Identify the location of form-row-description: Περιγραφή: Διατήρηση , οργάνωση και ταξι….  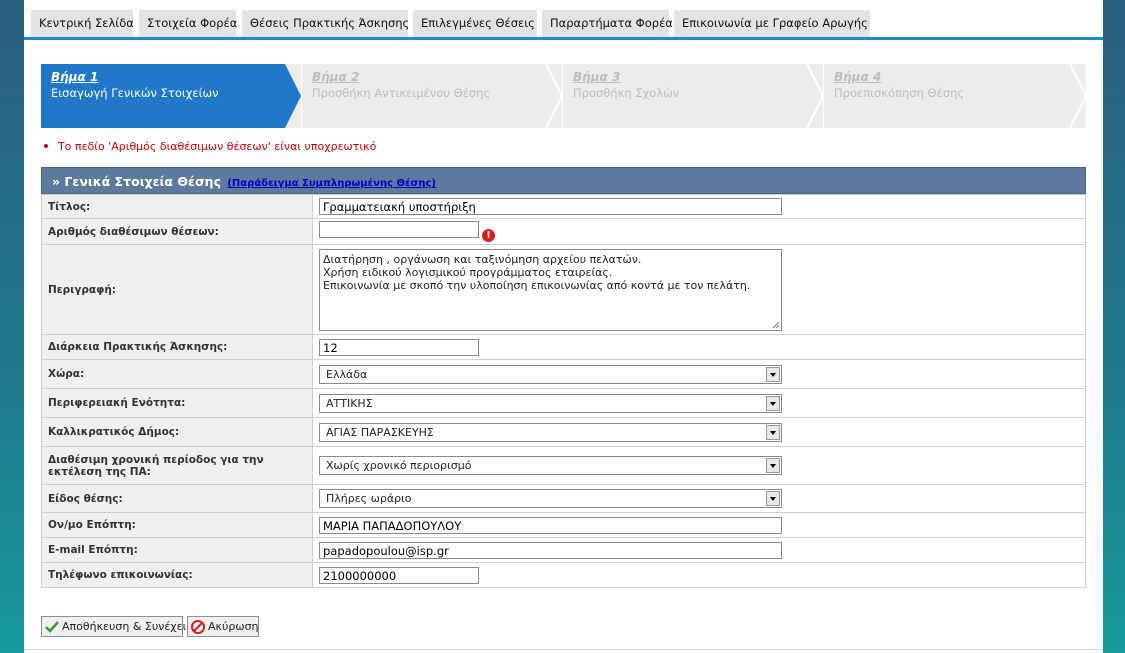
(563, 289).